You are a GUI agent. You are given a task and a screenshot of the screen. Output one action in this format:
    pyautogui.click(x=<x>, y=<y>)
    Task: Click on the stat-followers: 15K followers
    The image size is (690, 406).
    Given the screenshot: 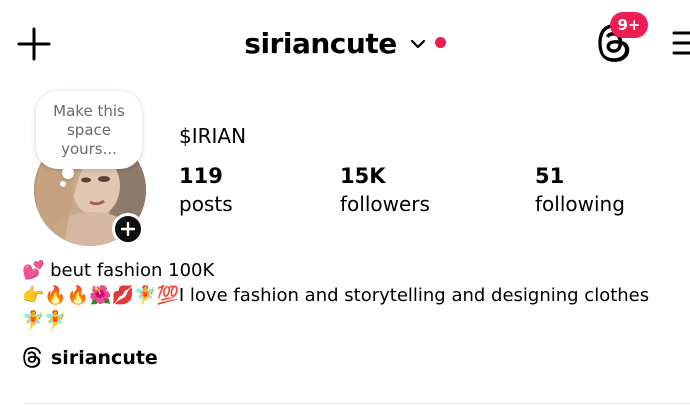 What is the action you would take?
    pyautogui.click(x=385, y=191)
    